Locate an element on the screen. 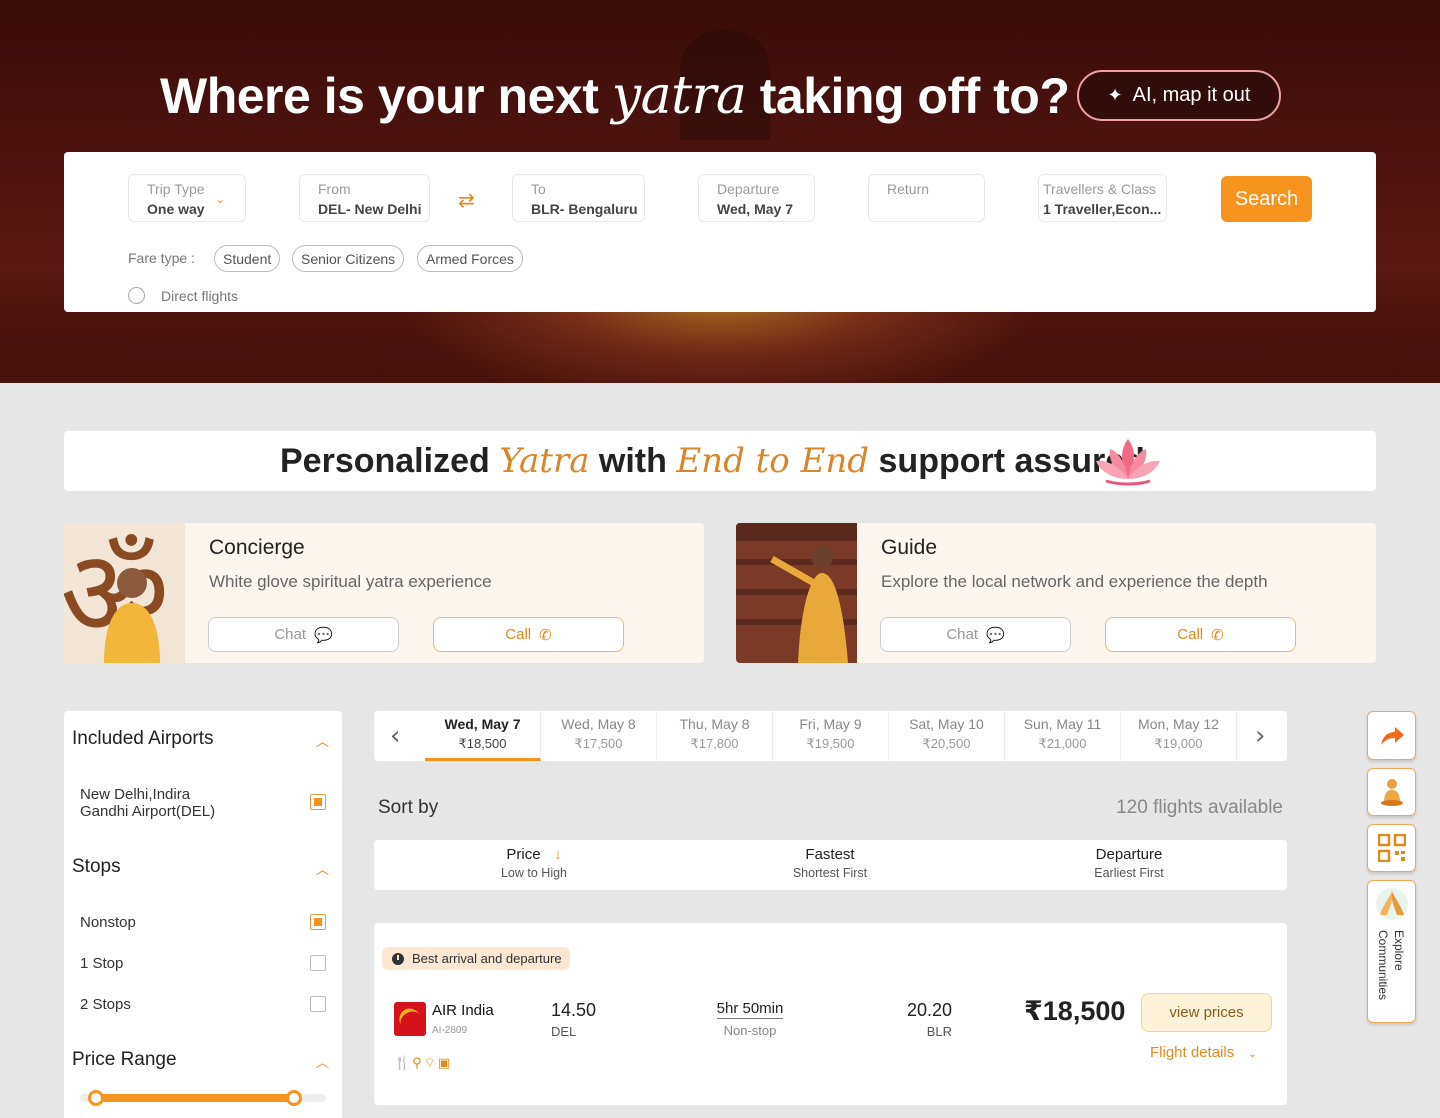 The image size is (1440, 1118). to-field: To BLR- Bengaluru is located at coordinates (578, 198).